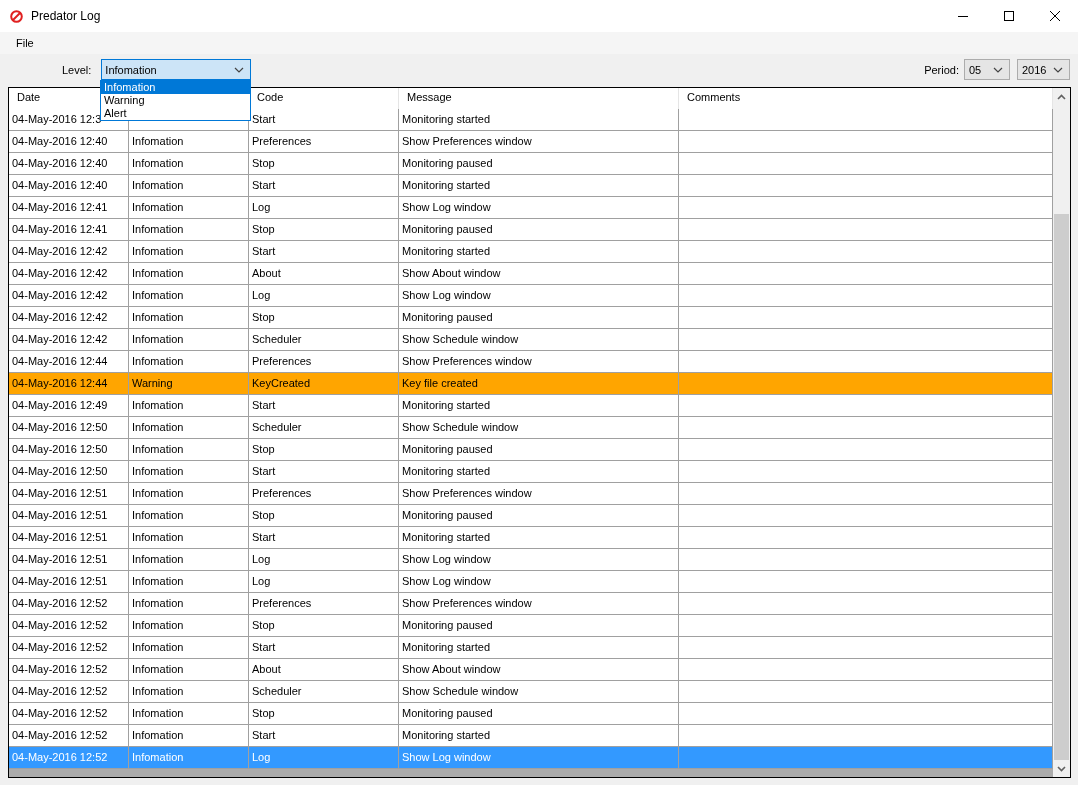  Describe the element at coordinates (77, 69) in the screenshot. I see `level-label: Level:` at that location.